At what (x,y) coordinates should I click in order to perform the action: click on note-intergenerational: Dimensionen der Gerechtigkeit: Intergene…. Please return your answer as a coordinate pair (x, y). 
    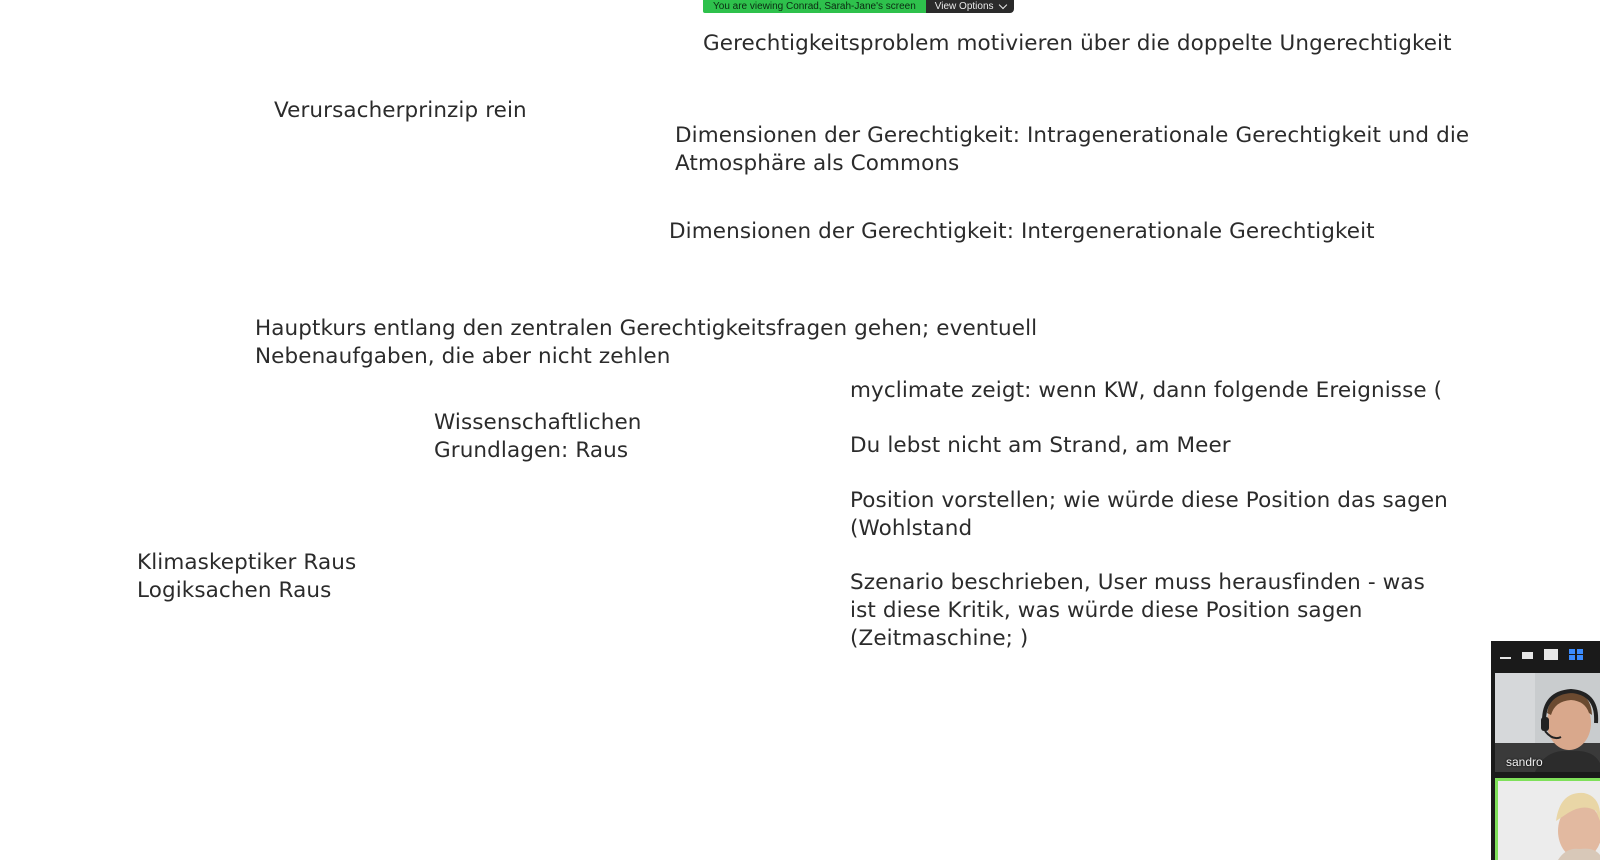
    Looking at the image, I should click on (1022, 232).